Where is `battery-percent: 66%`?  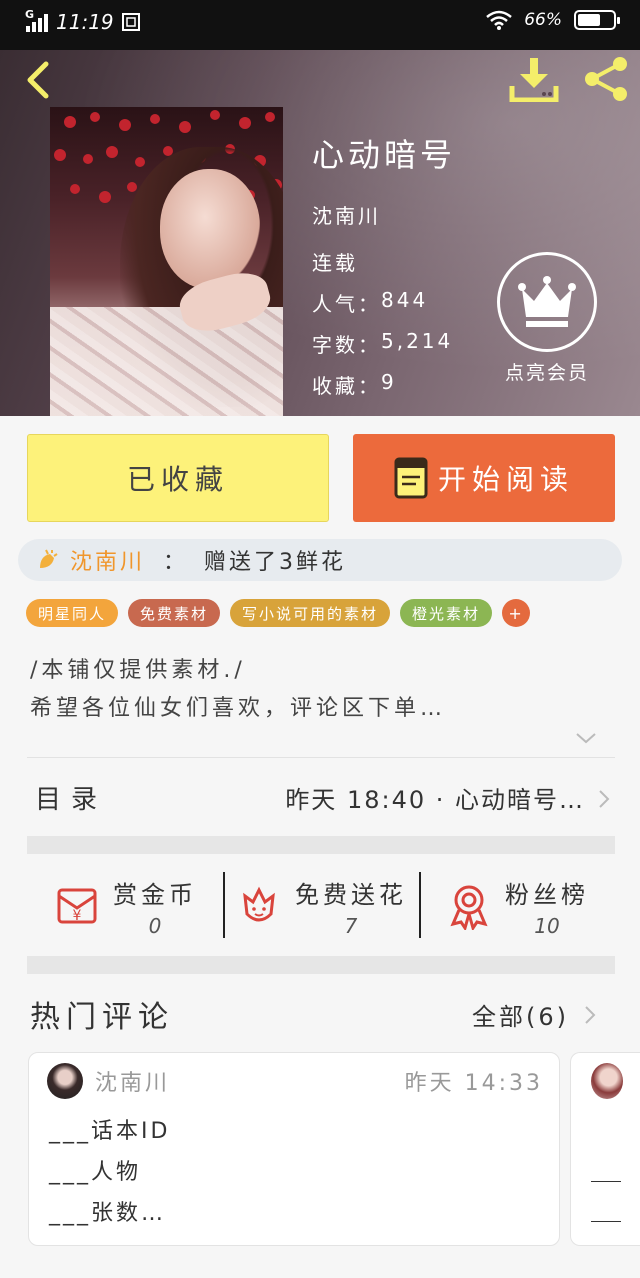
battery-percent: 66% is located at coordinates (543, 20).